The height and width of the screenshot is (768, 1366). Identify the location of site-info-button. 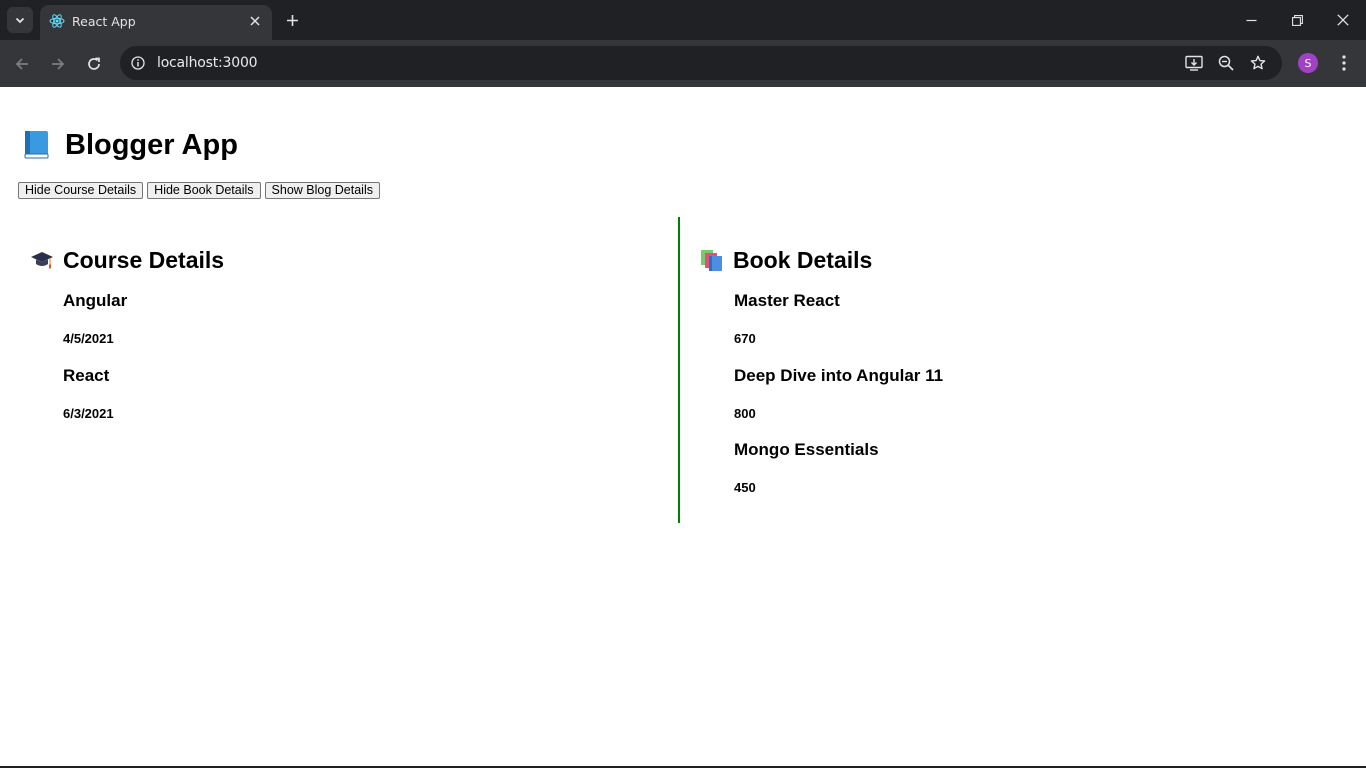
(138, 63).